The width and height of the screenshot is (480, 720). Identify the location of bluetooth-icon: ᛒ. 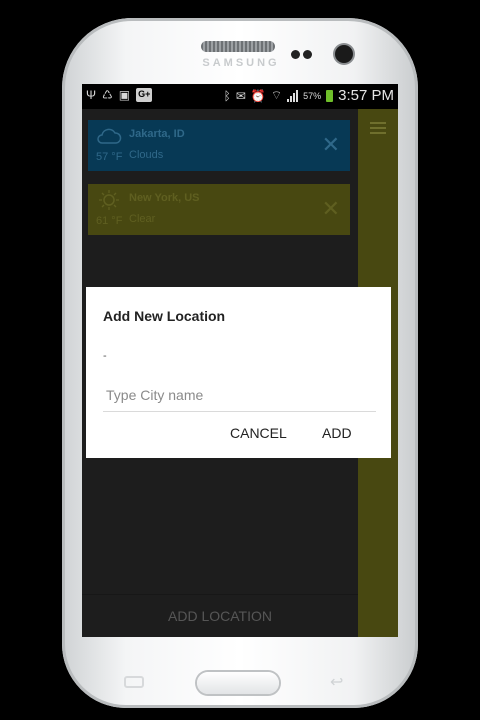
(227, 95).